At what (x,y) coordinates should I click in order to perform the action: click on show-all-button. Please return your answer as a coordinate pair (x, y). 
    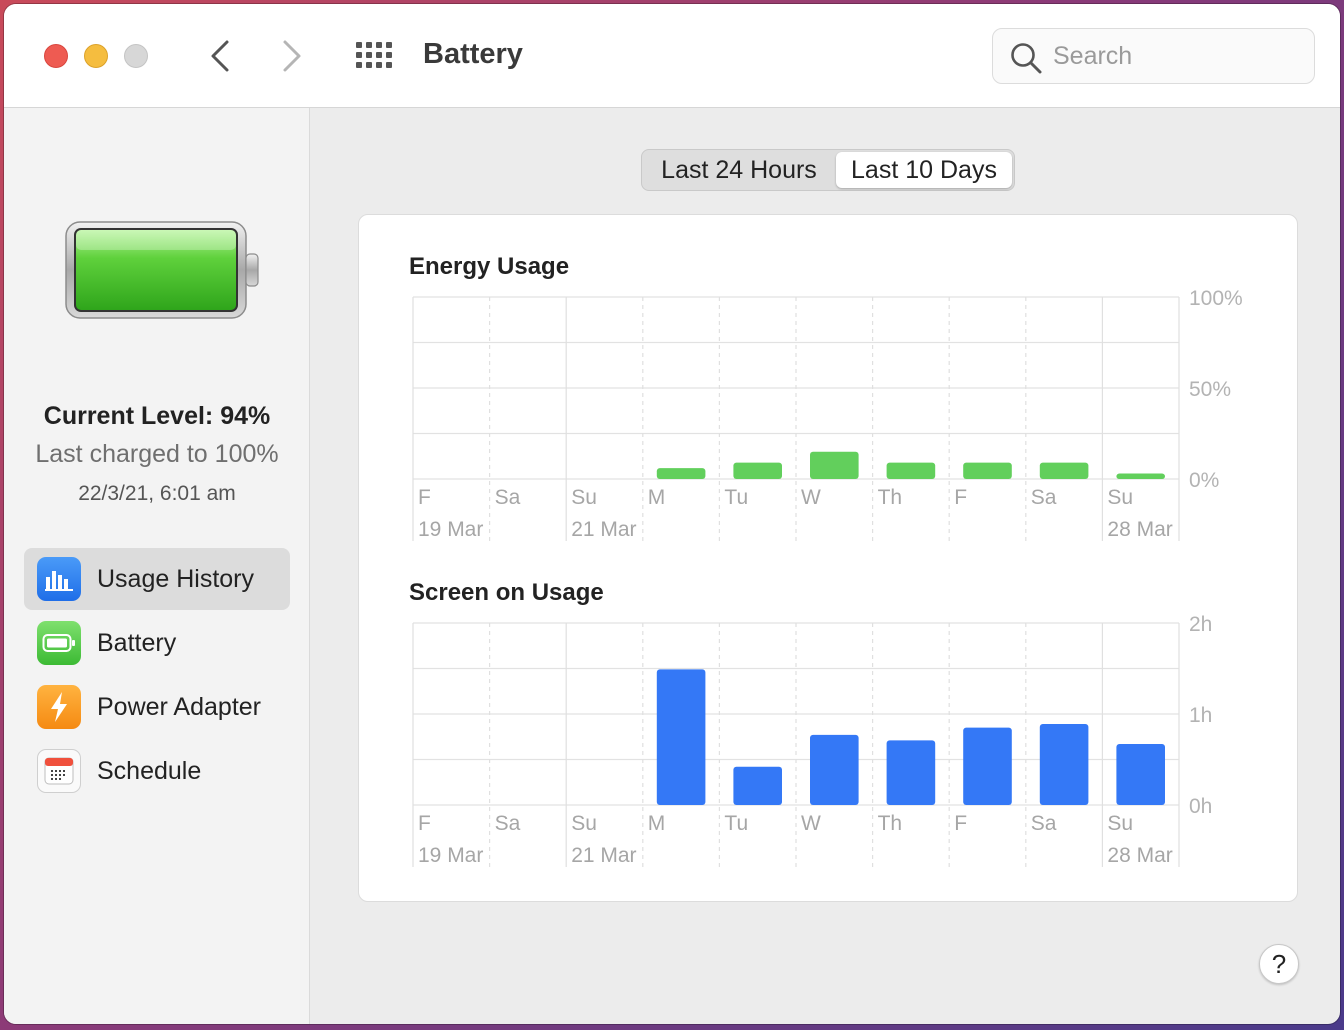
    Looking at the image, I should click on (374, 57).